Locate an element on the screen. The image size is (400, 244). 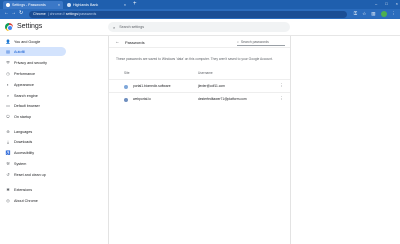
sidebar-item-languages: ⊕ Languages is located at coordinates (33, 131).